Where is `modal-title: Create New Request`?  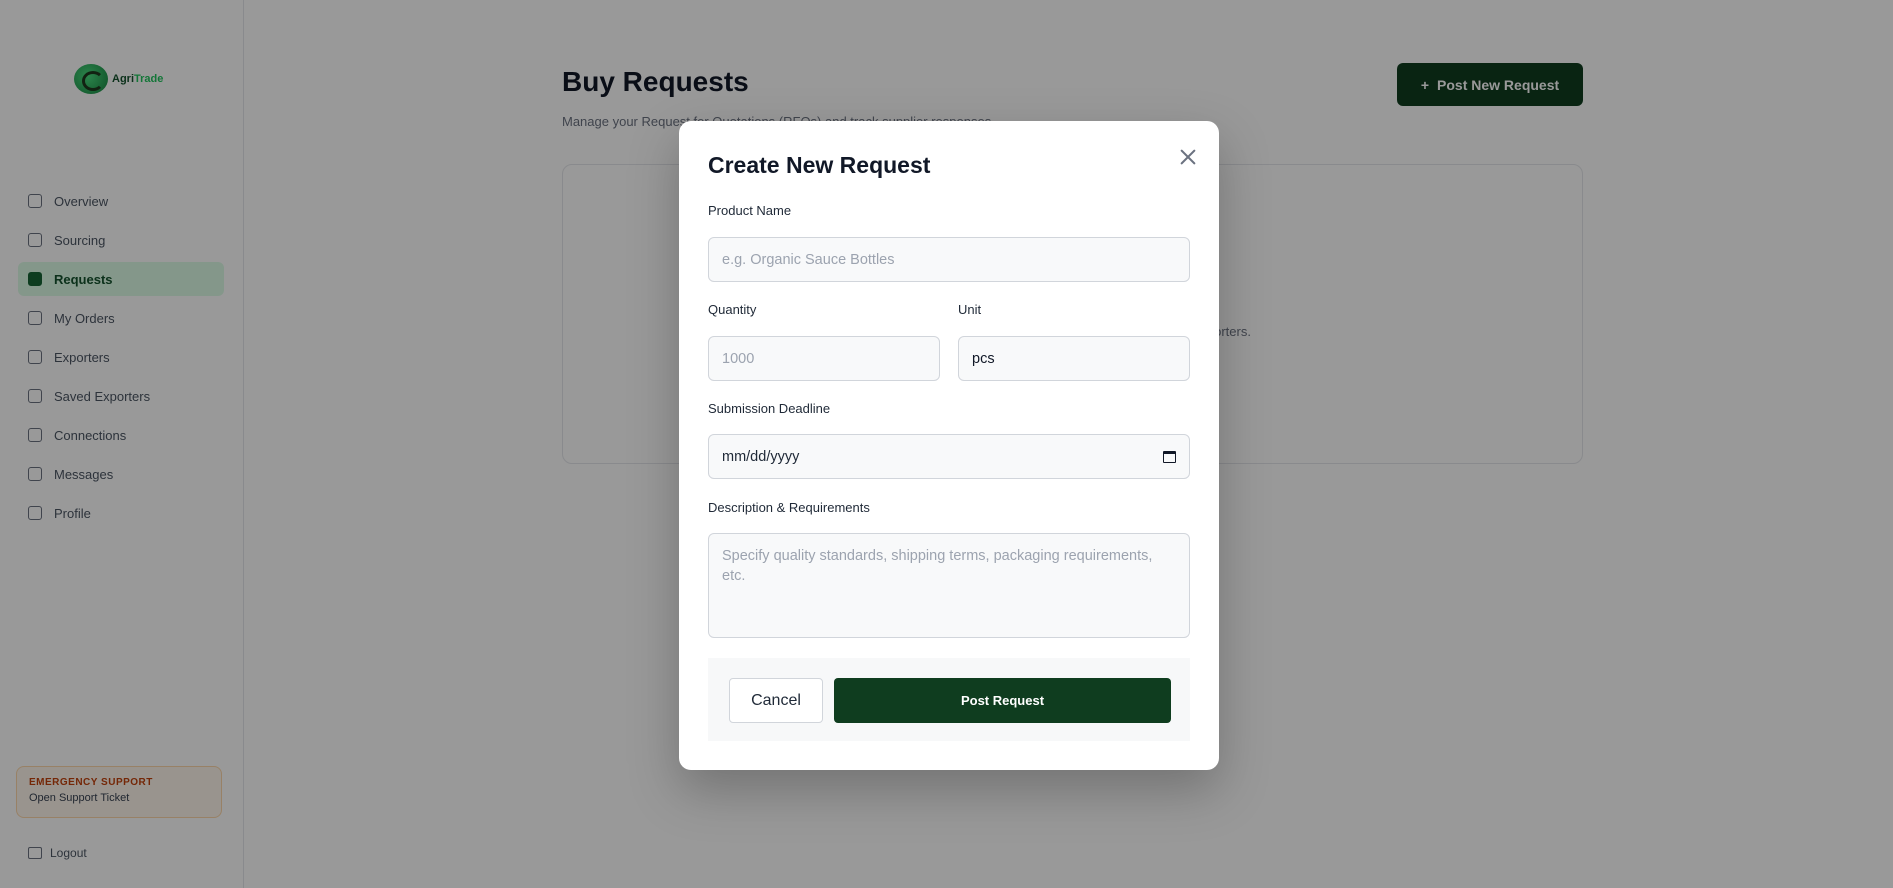 modal-title: Create New Request is located at coordinates (819, 165).